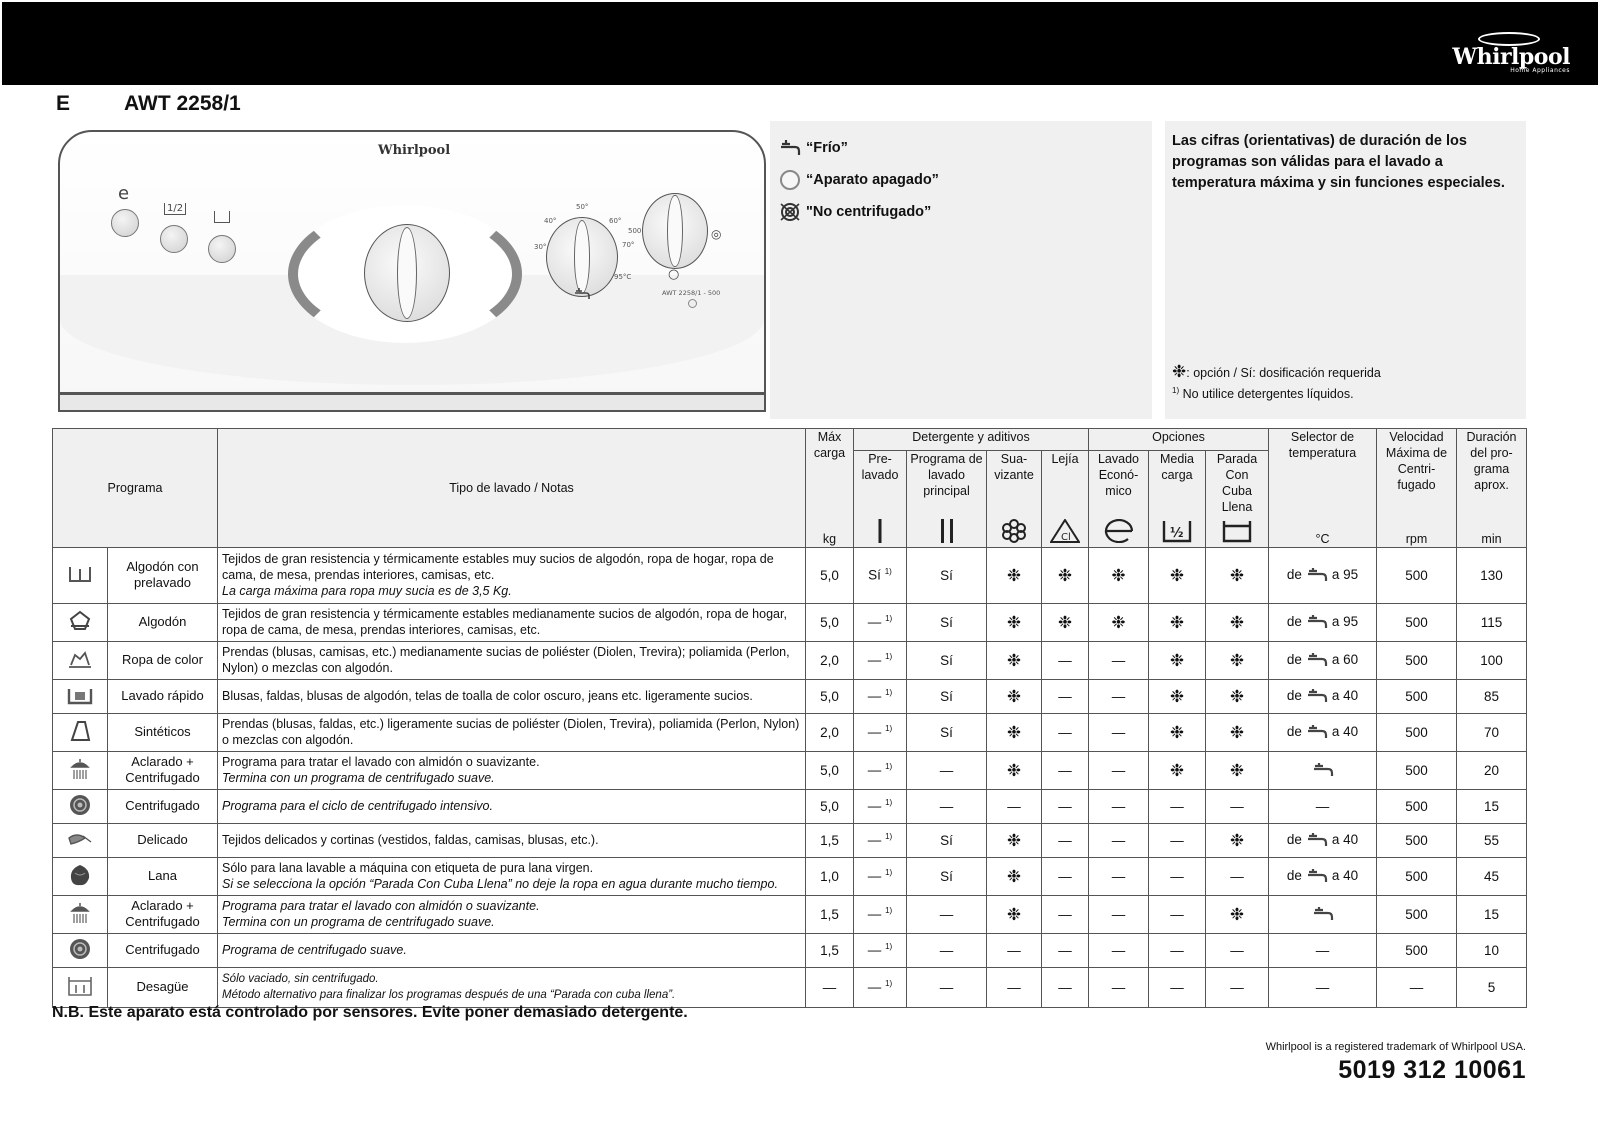 This screenshot has height=1131, width=1600. I want to click on duration-minutes: 55, so click(1491, 840).